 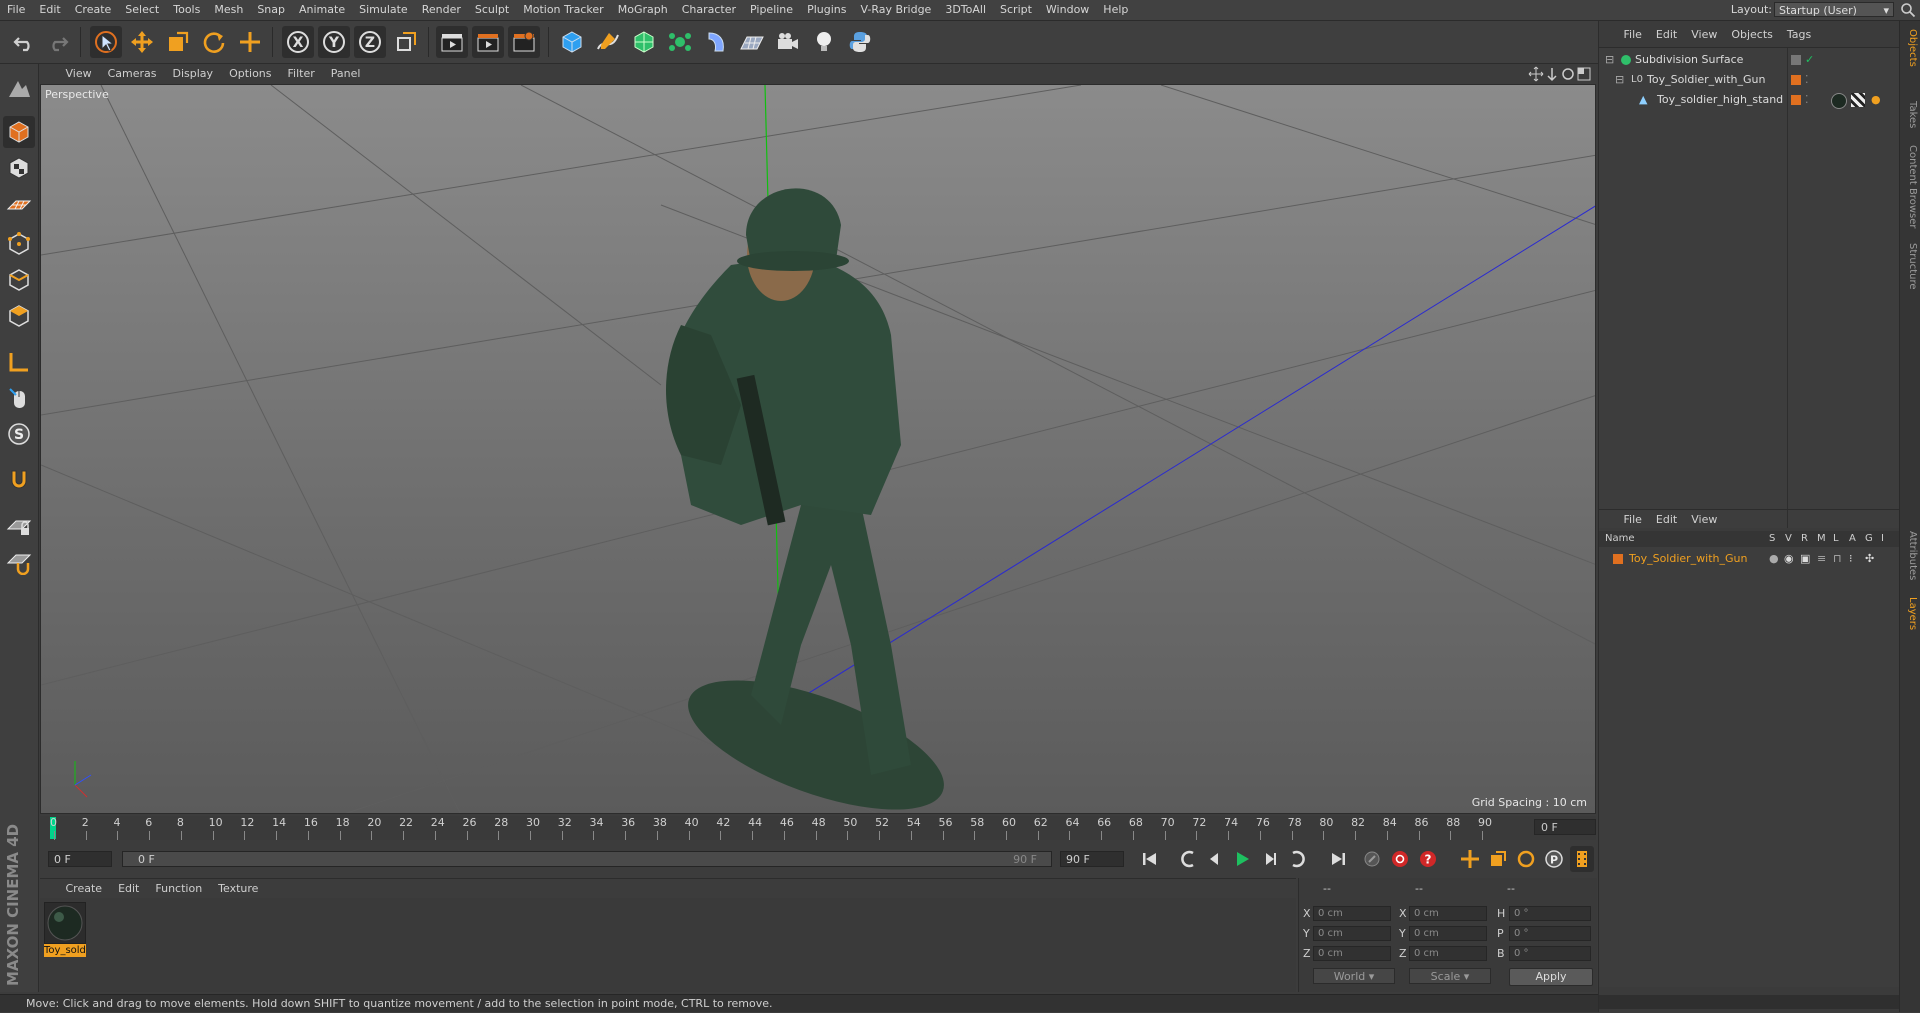 What do you see at coordinates (1910, 555) in the screenshot?
I see `tab-attributes: Attributes` at bounding box center [1910, 555].